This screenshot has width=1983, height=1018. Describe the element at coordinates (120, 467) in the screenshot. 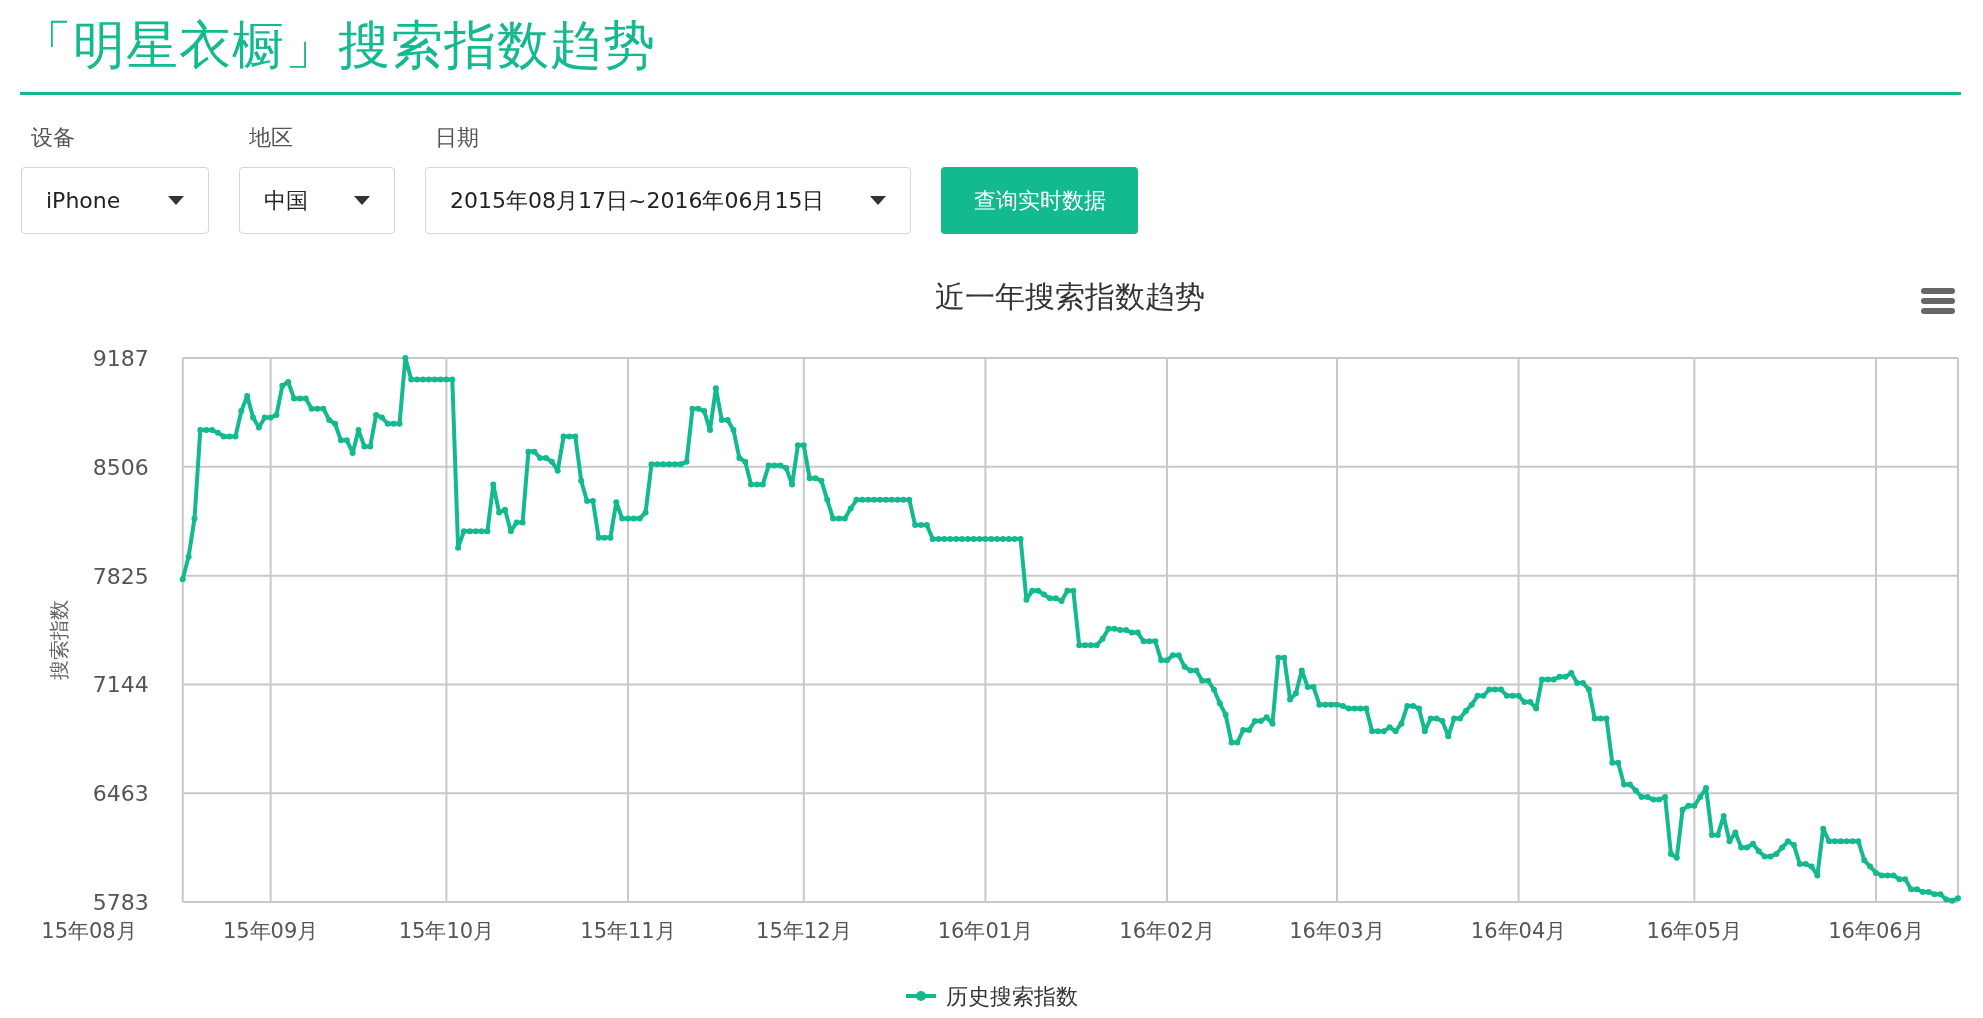

I see `axis-label: 8506` at that location.